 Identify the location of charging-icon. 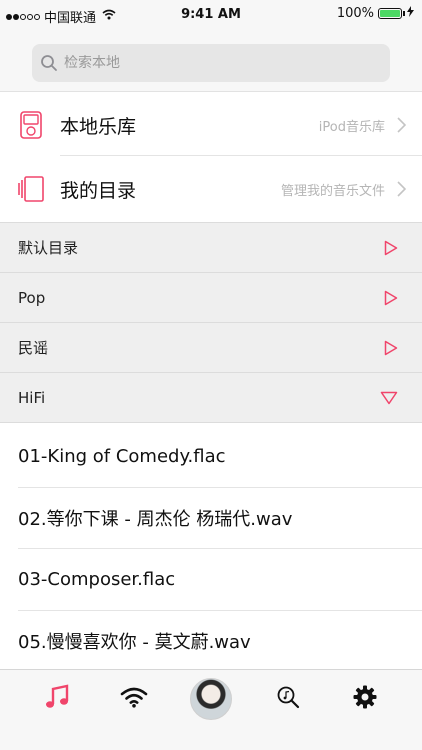
(410, 13).